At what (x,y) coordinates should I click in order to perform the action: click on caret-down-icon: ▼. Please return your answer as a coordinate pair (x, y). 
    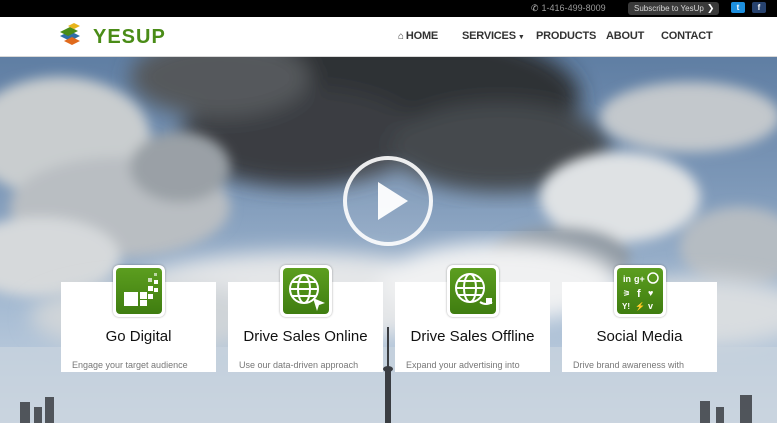
    Looking at the image, I should click on (521, 37).